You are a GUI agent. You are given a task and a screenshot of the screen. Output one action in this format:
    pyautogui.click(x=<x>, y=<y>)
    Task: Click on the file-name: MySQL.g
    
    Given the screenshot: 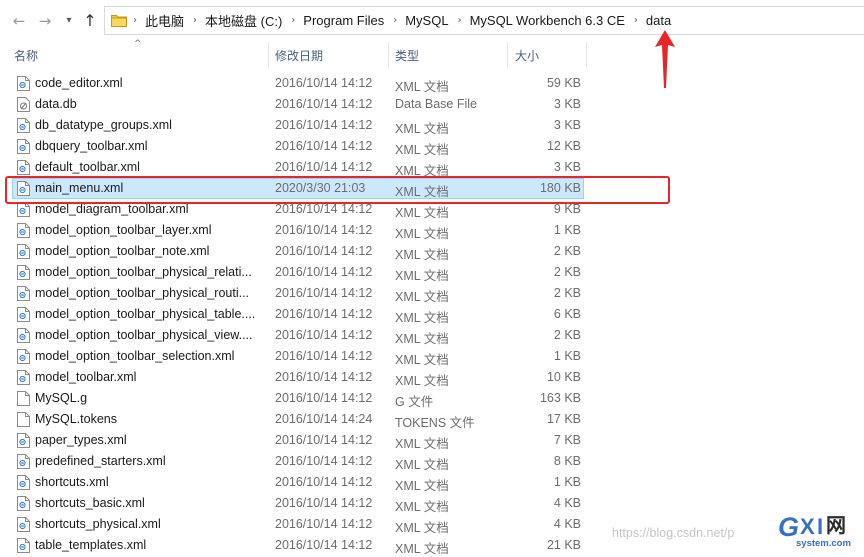 What is the action you would take?
    pyautogui.click(x=147, y=398)
    